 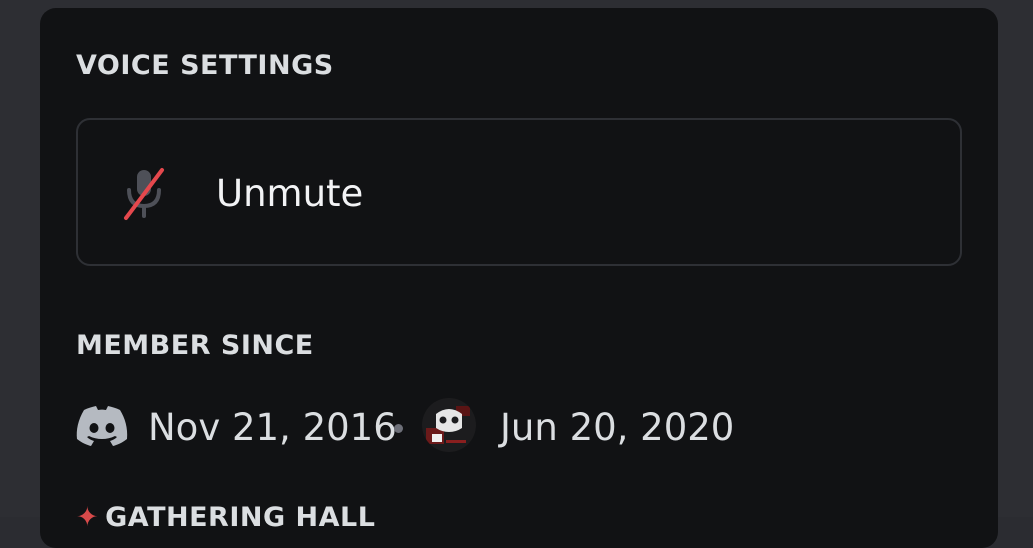 What do you see at coordinates (195, 345) in the screenshot?
I see `member-since-heading: MEMBER SINCE` at bounding box center [195, 345].